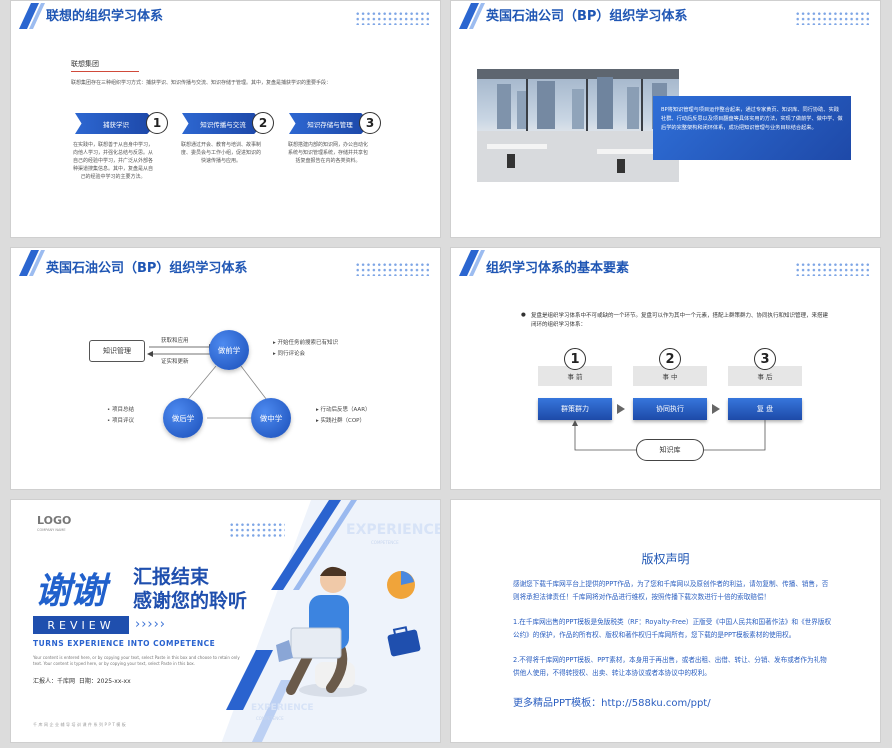  I want to click on review-text: REVIEW, so click(81, 625).